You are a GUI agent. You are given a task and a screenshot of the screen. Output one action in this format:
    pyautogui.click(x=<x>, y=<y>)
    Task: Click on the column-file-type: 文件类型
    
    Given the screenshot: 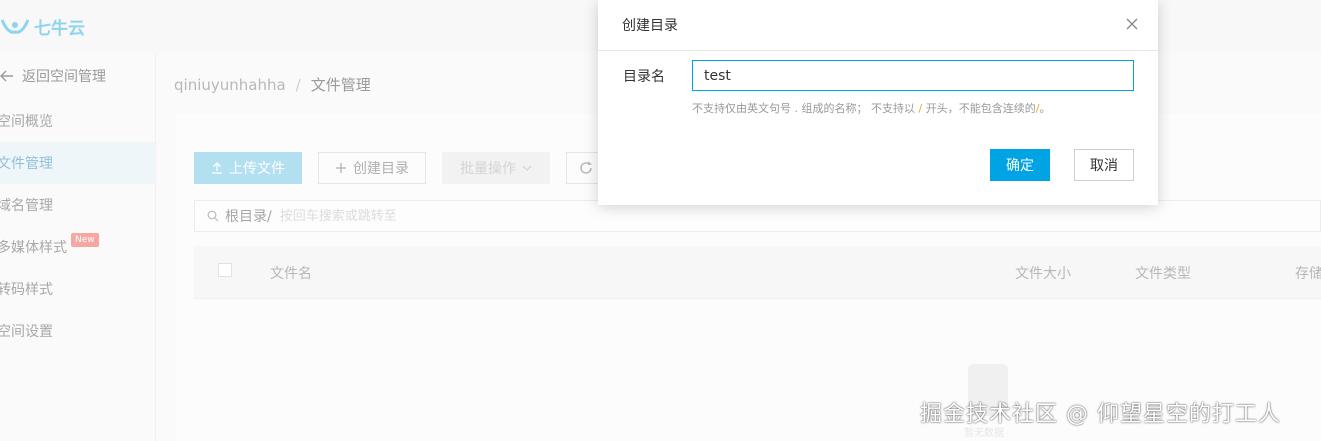 What is the action you would take?
    pyautogui.click(x=1163, y=273)
    